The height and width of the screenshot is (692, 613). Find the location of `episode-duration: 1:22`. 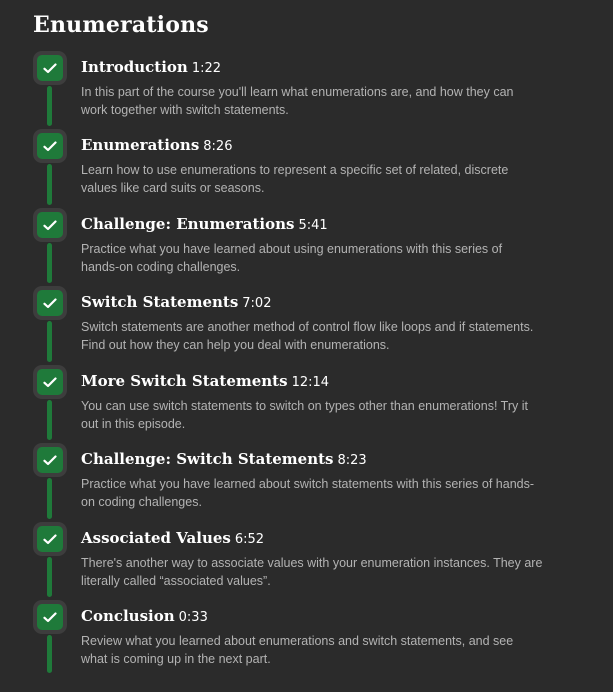

episode-duration: 1:22 is located at coordinates (206, 68).